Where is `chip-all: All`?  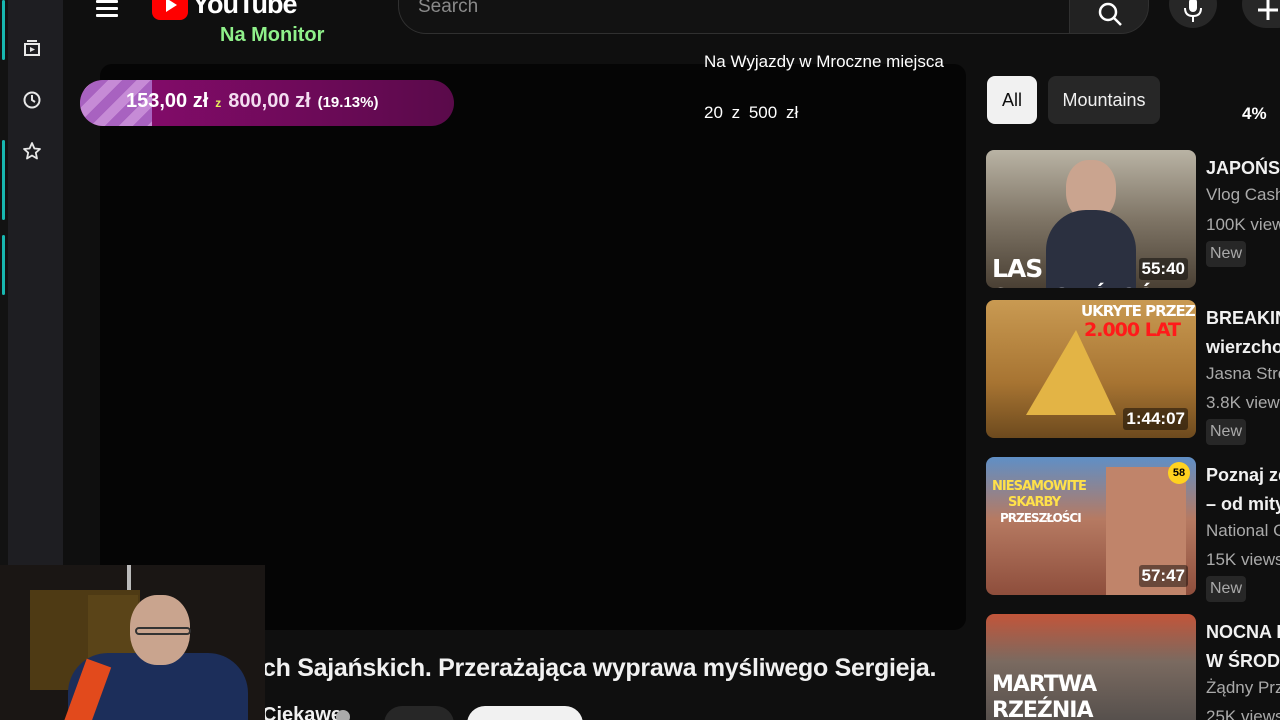
chip-all: All is located at coordinates (1012, 100).